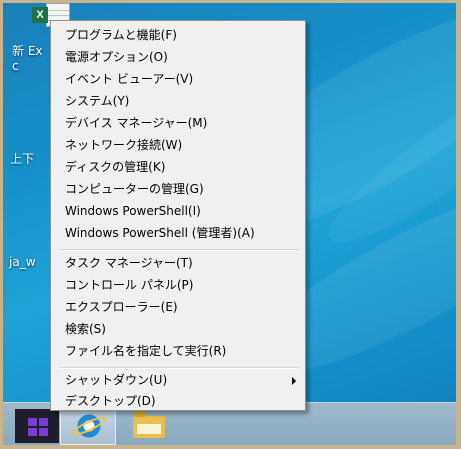 Image resolution: width=461 pixels, height=449 pixels. I want to click on menu-item-label: Windows PowerShell (管理者)(A), so click(160, 233).